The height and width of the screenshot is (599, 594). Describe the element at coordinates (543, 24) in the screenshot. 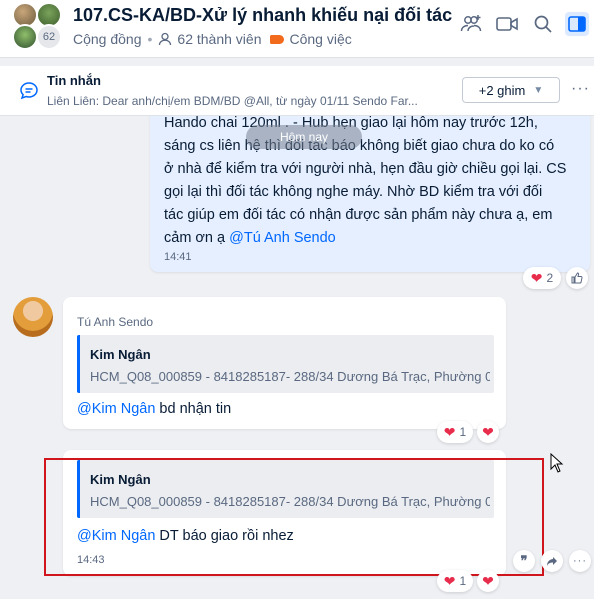

I see `search-icon` at that location.